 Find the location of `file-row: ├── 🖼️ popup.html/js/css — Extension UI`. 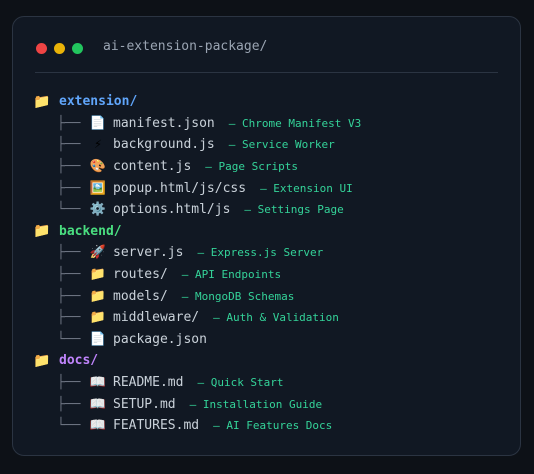

file-row: ├── 🖼️ popup.html/js/css — Extension UI is located at coordinates (271, 188).